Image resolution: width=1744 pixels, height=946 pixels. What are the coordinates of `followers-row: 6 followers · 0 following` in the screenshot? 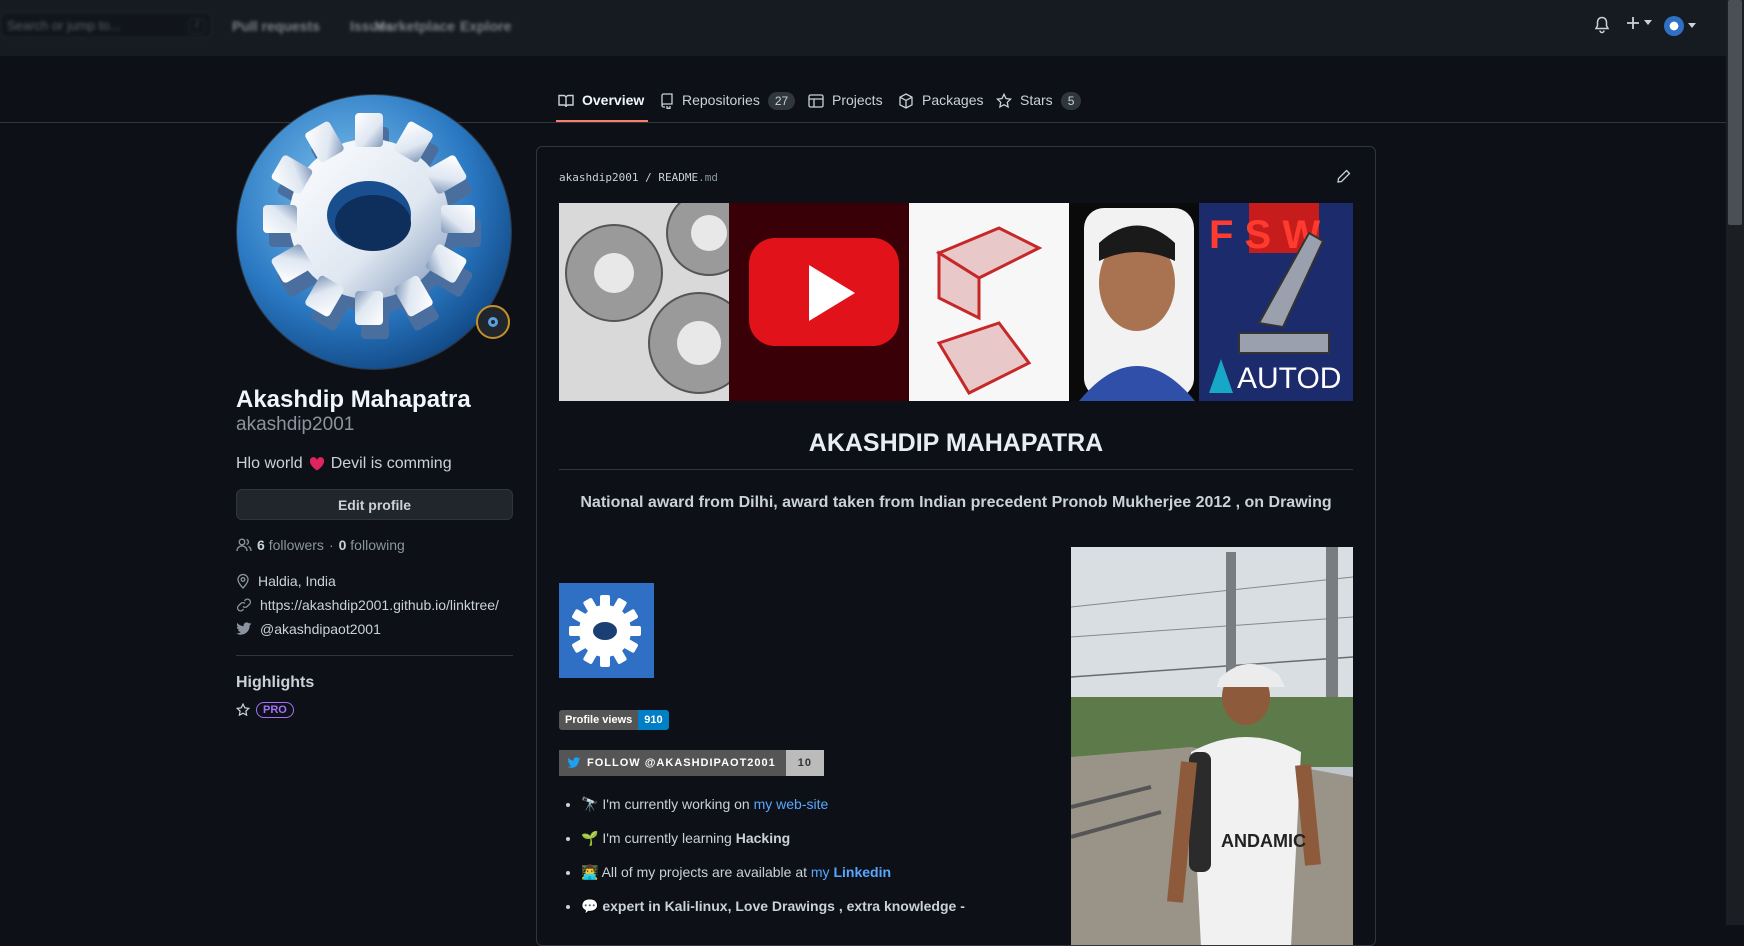 It's located at (320, 545).